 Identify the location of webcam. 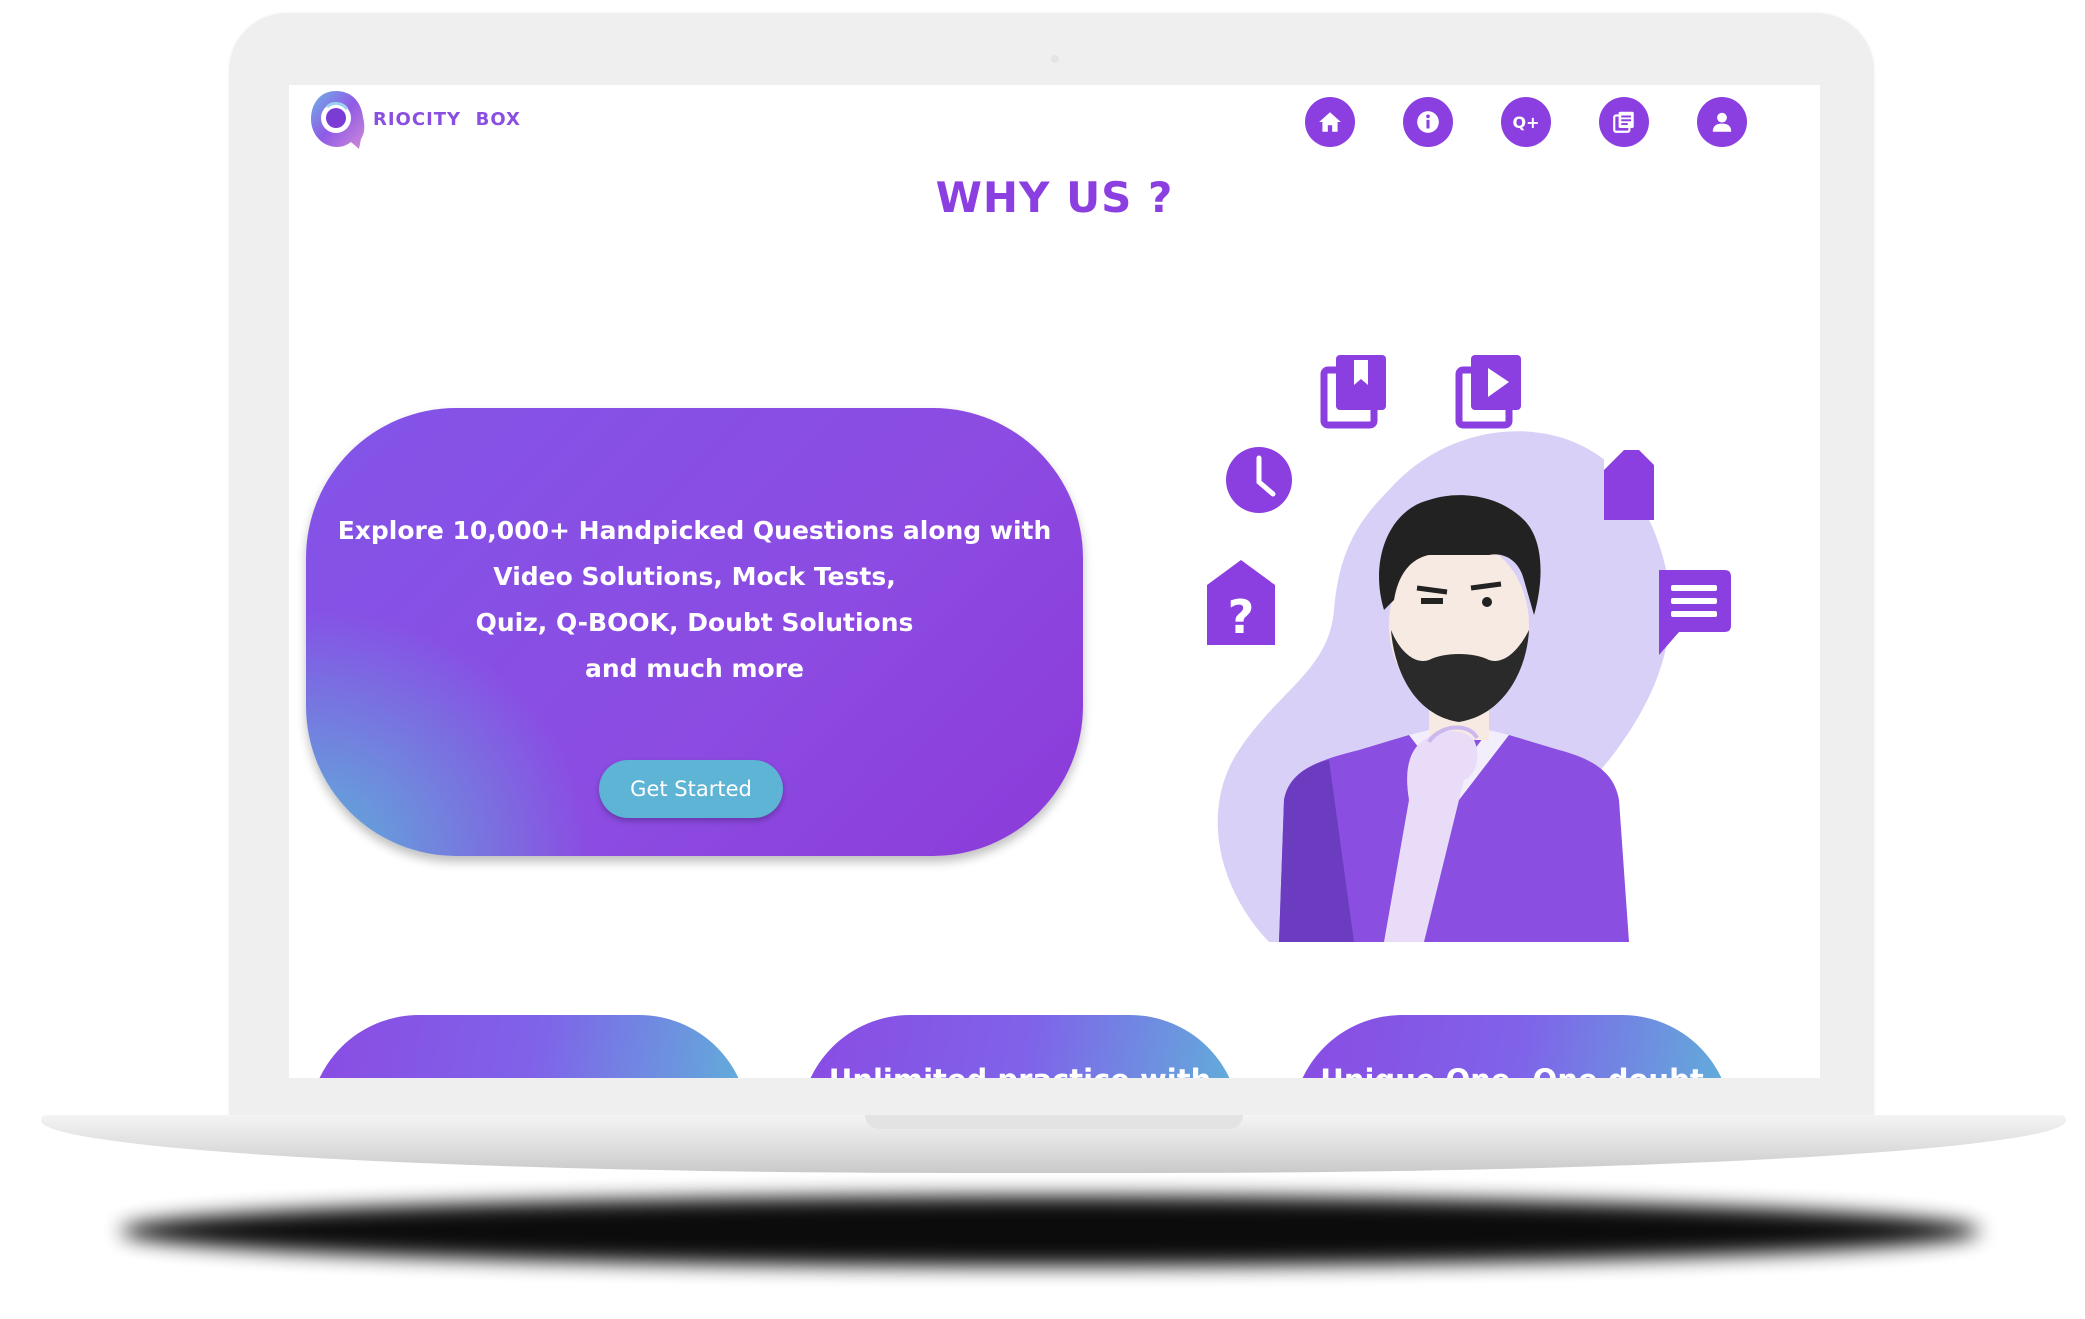
(1055, 59).